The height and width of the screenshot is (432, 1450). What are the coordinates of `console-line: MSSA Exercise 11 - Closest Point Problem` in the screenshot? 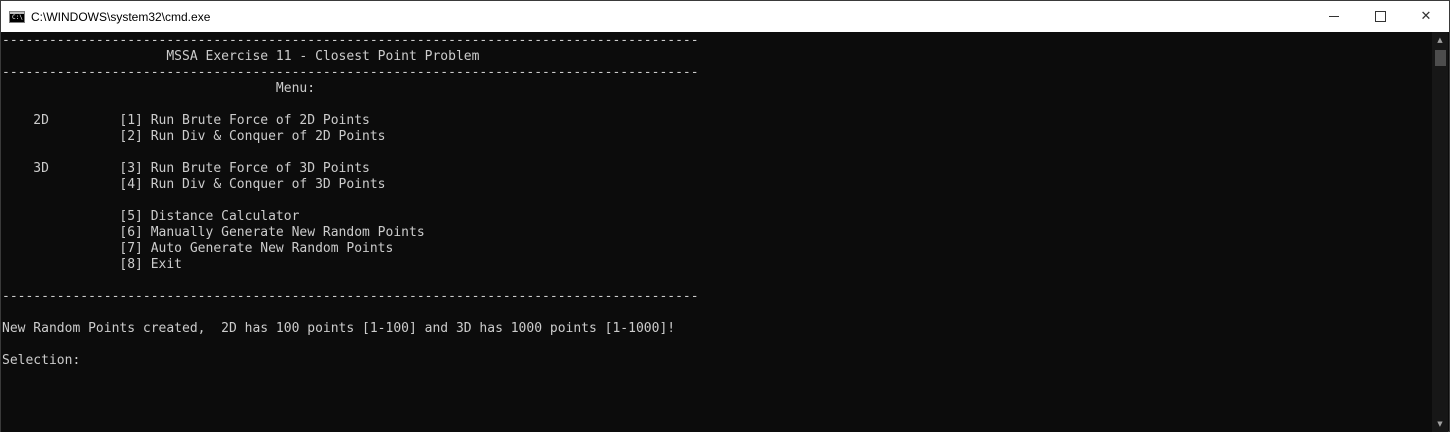 It's located at (241, 56).